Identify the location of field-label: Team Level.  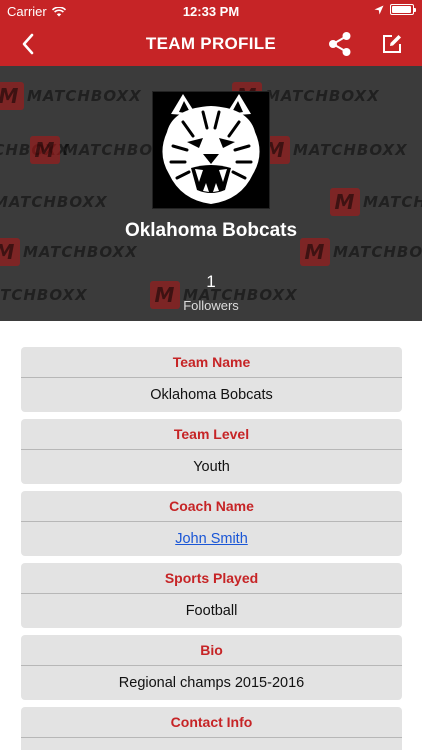
(211, 434).